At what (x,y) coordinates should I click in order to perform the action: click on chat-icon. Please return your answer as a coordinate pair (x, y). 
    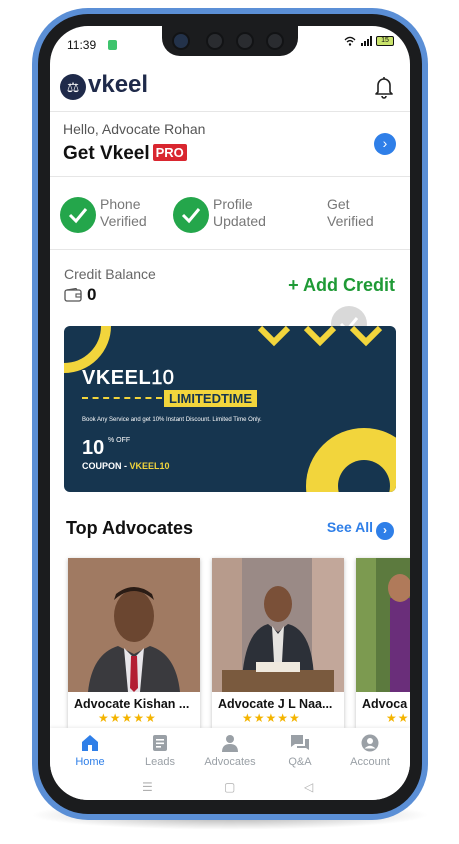
    Looking at the image, I should click on (300, 742).